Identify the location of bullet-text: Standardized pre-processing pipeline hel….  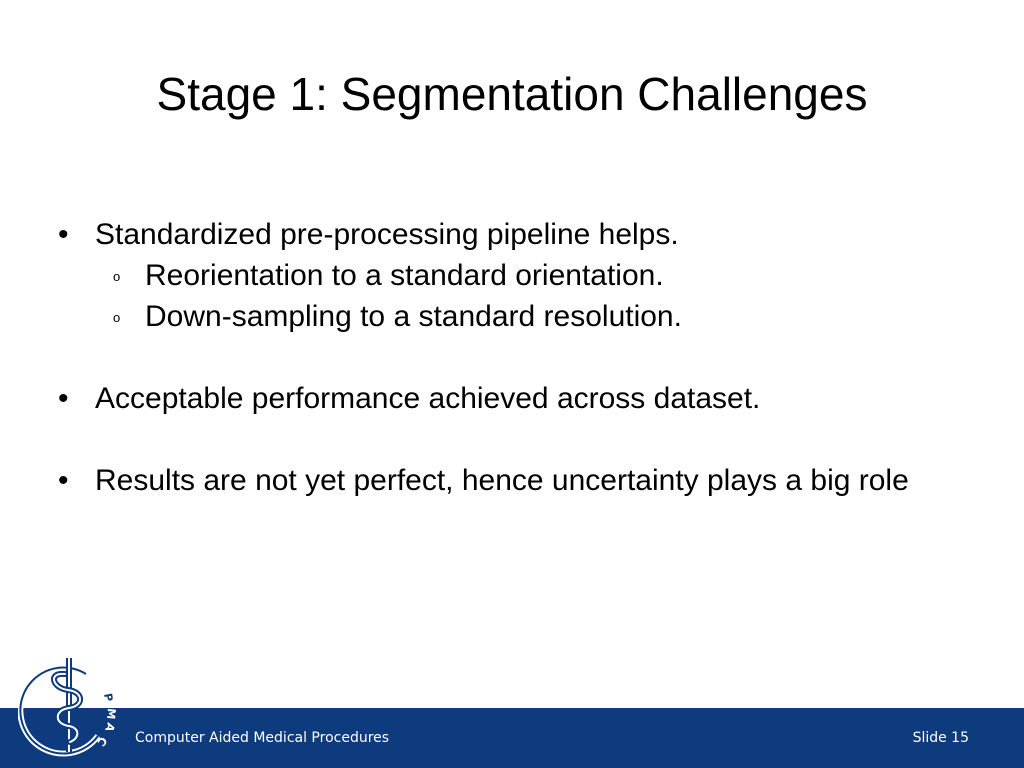
(387, 234).